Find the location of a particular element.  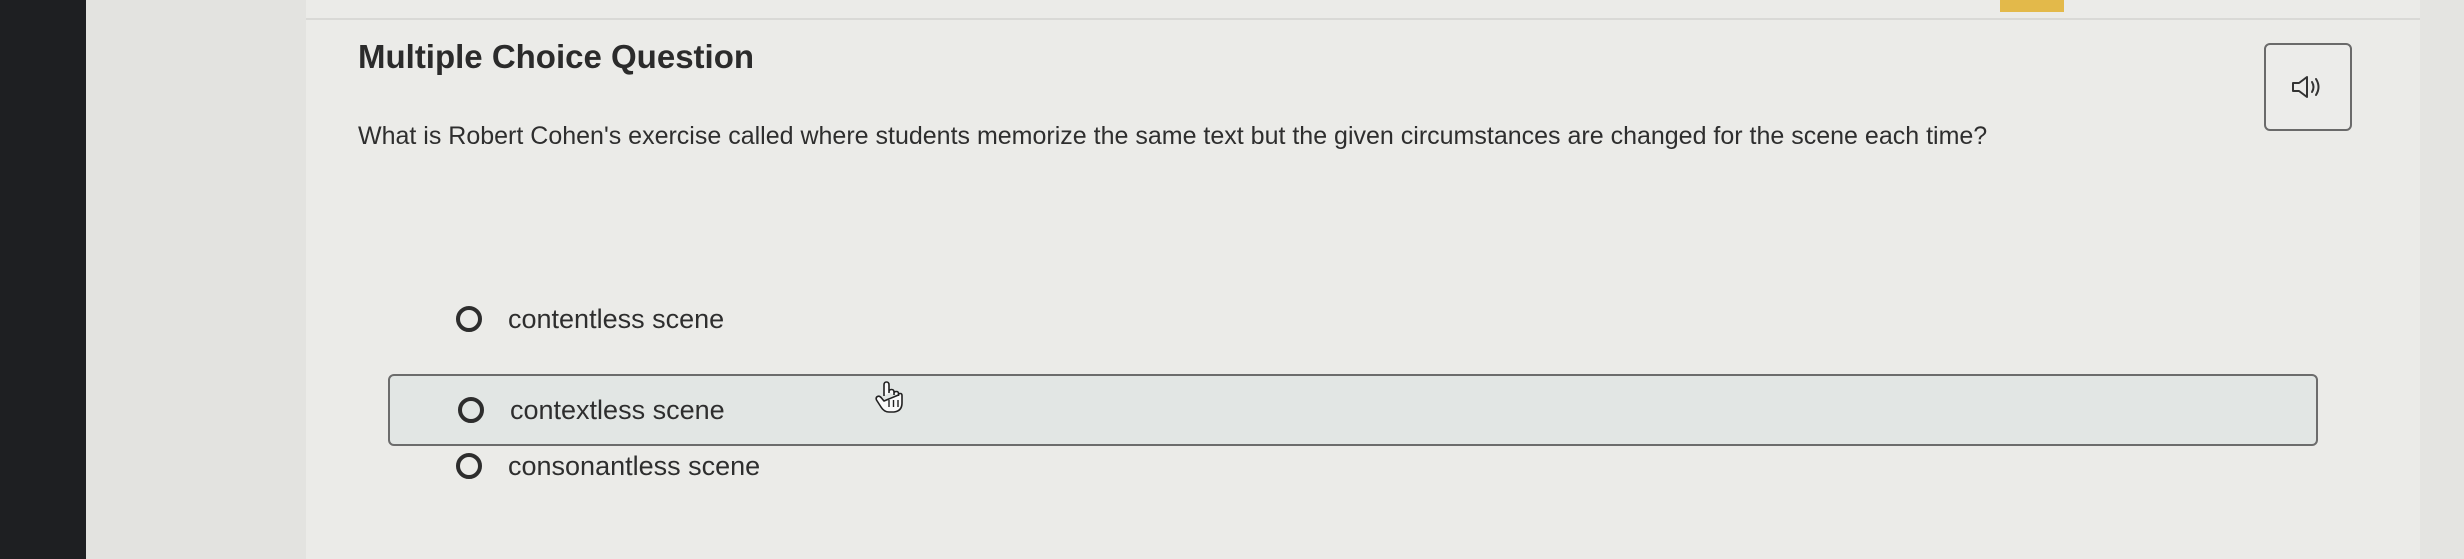

answer-option-3: consonantless scene is located at coordinates (1353, 466).